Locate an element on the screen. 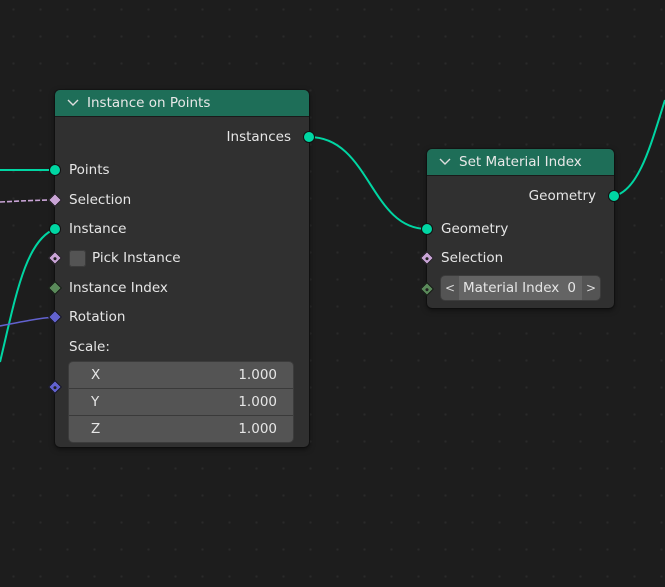 The image size is (665, 587). node-title: Set Material Index is located at coordinates (520, 162).